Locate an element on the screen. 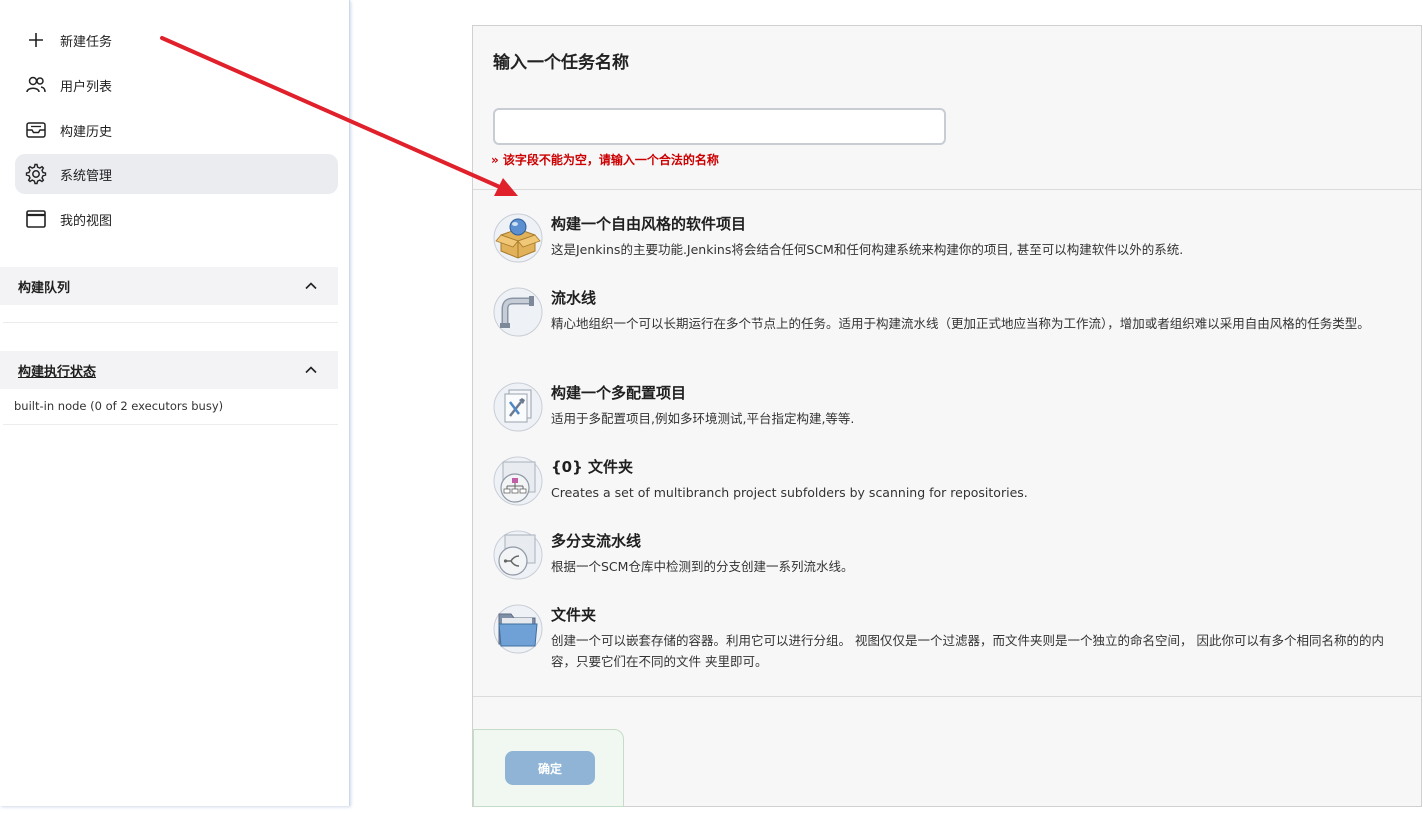  pipeline-icon is located at coordinates (518, 312).